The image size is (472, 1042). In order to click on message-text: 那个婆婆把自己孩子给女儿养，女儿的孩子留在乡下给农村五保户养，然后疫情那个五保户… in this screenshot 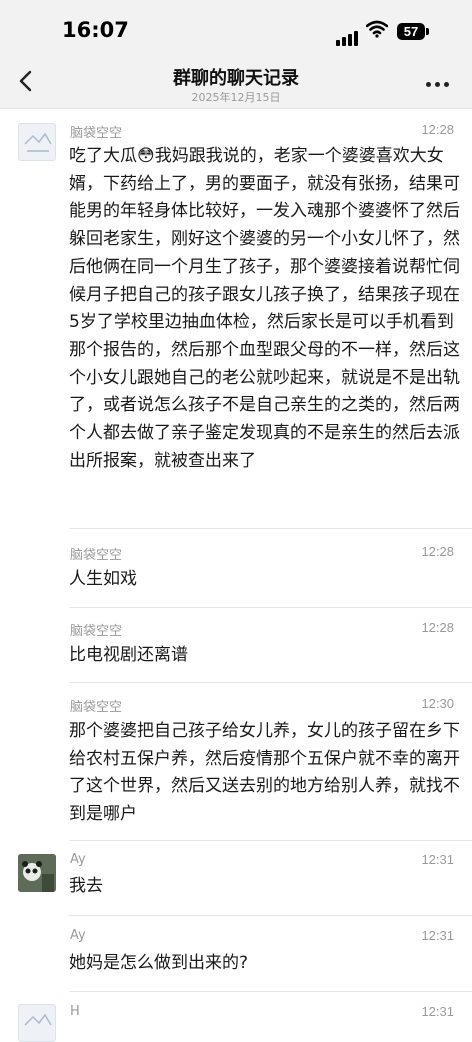, I will do `click(264, 773)`.